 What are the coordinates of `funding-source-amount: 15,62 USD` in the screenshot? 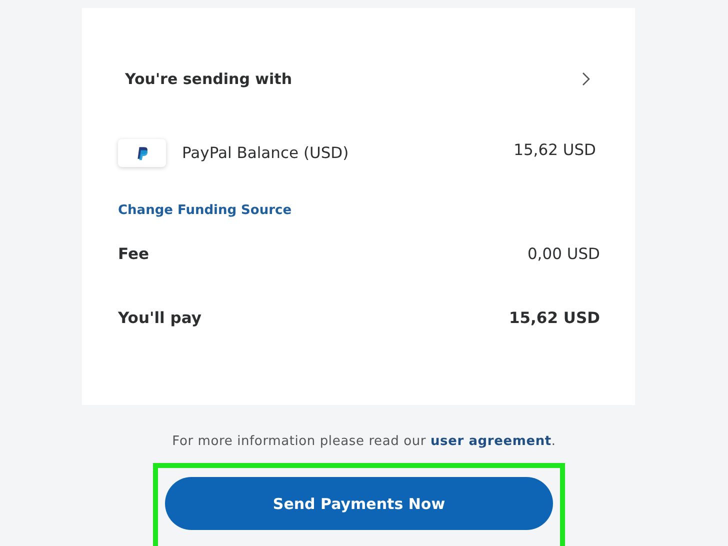 It's located at (555, 150).